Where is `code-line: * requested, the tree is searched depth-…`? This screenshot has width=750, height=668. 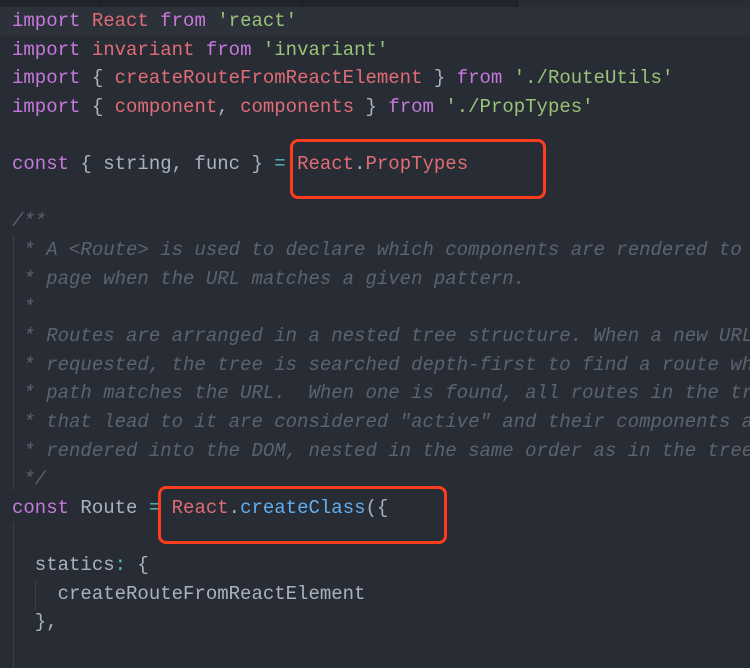 code-line: * requested, the tree is searched depth-… is located at coordinates (375, 365).